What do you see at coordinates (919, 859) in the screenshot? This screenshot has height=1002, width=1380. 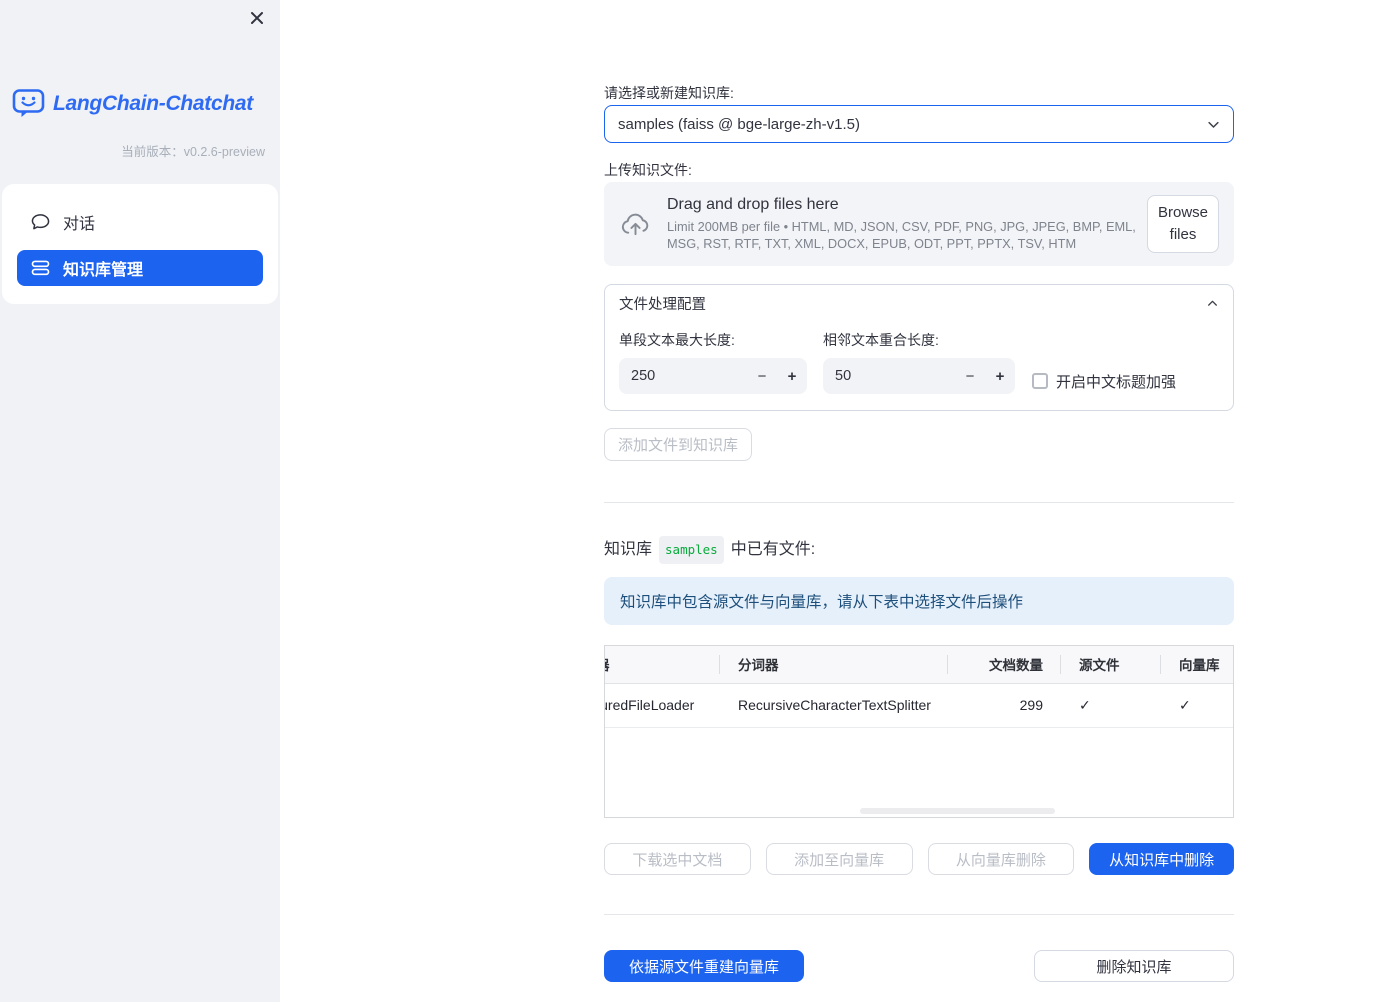 I see `file-action-buttons: 下载选中文档 添加至向量库 从向量库删除 从知识库中删除` at bounding box center [919, 859].